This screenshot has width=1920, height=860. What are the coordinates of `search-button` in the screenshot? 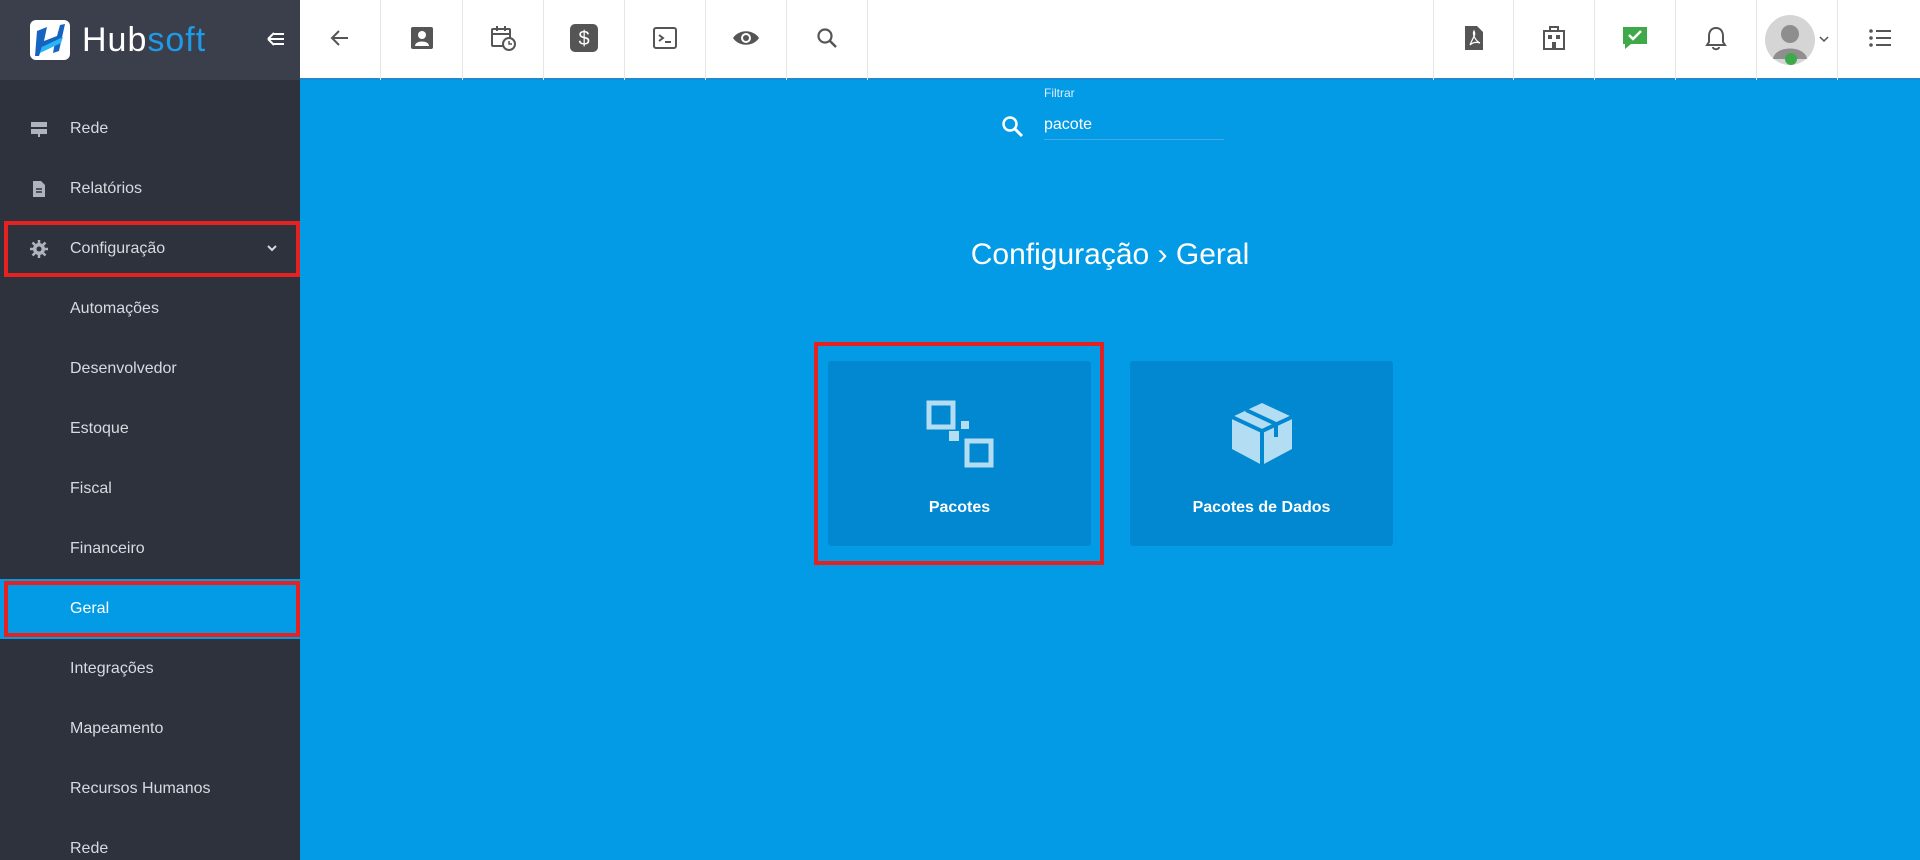 It's located at (827, 40).